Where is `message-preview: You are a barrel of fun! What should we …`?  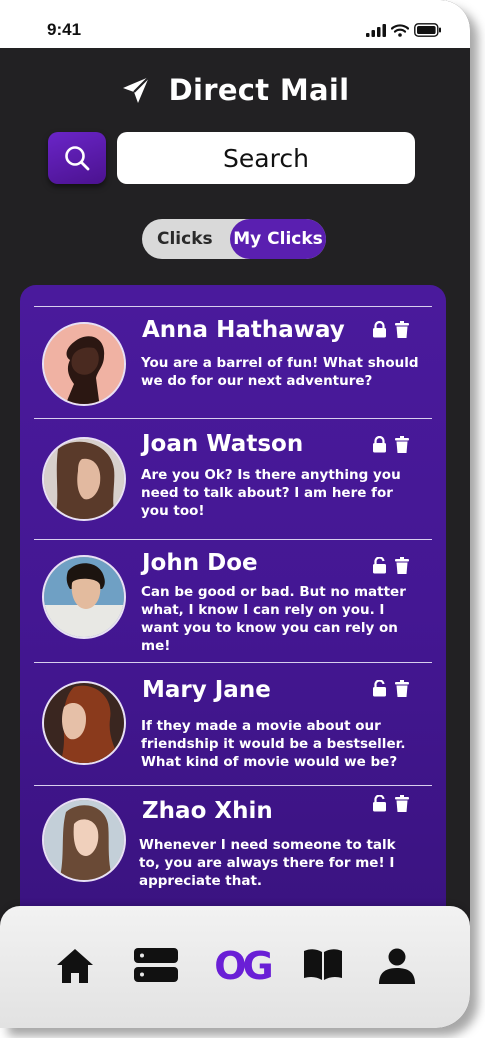
message-preview: You are a barrel of fun! What should we … is located at coordinates (280, 372).